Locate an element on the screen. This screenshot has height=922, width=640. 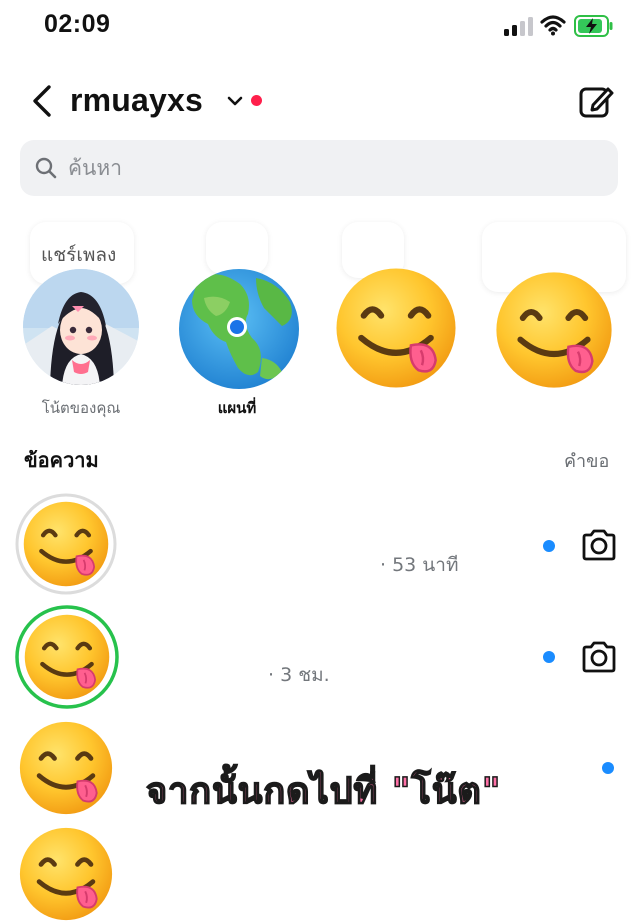
status-time: 02:09 is located at coordinates (77, 24).